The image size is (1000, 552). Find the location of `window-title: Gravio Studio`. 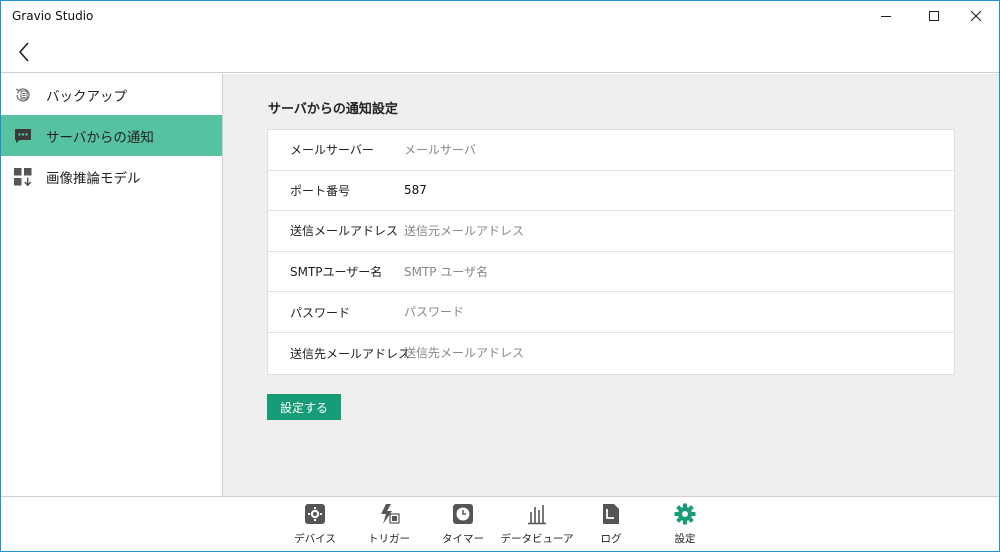

window-title: Gravio Studio is located at coordinates (53, 16).